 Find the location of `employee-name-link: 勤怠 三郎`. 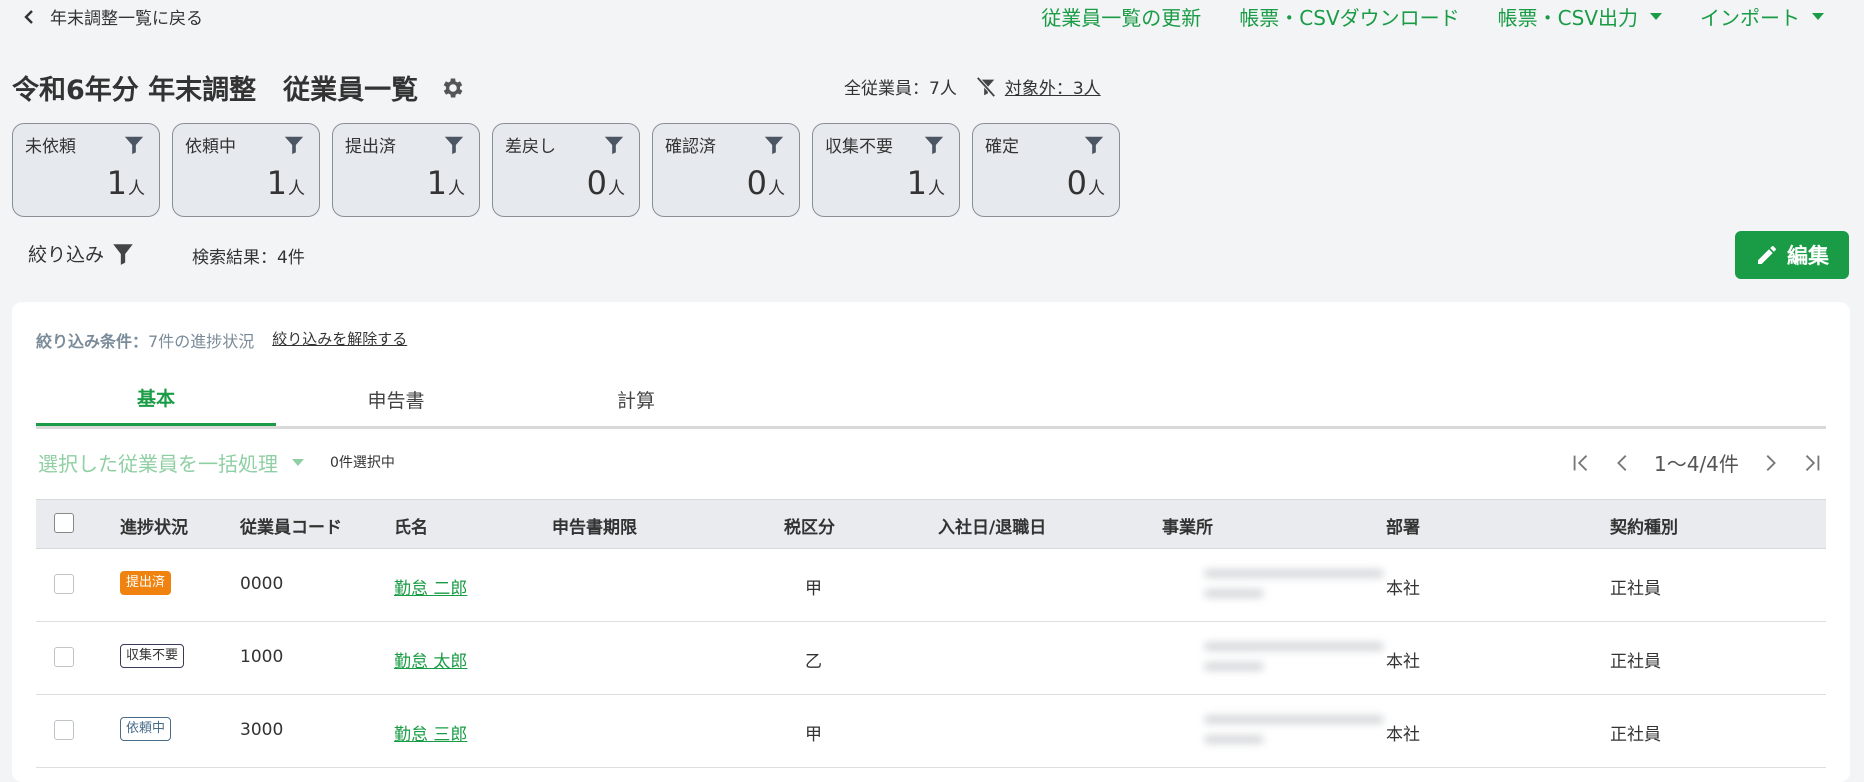

employee-name-link: 勤怠 三郎 is located at coordinates (430, 732).